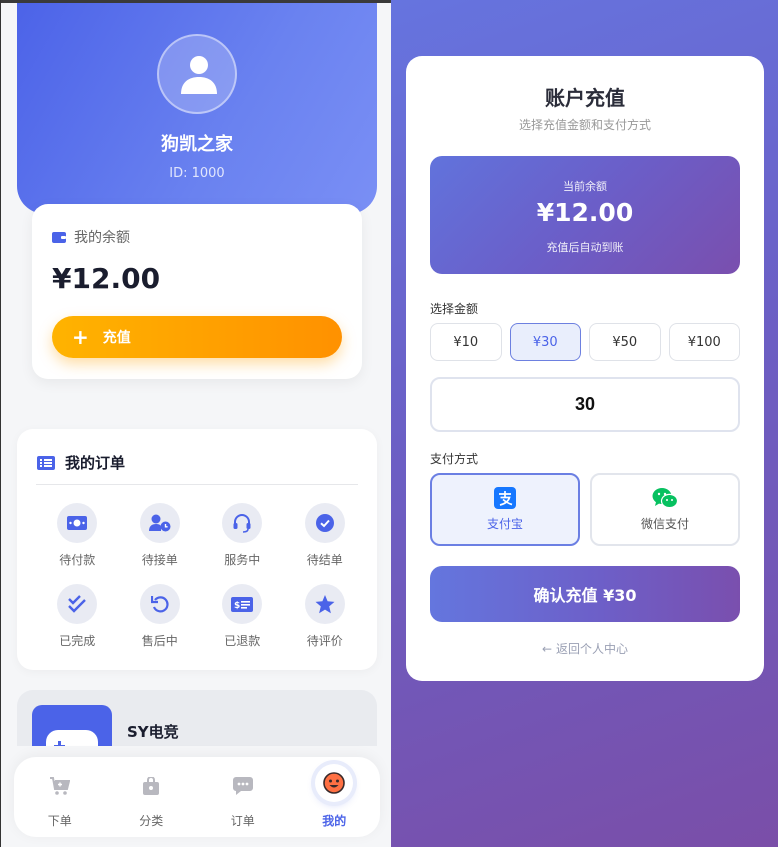  I want to click on order-status-awaiting-settlement: 待结单, so click(325, 535).